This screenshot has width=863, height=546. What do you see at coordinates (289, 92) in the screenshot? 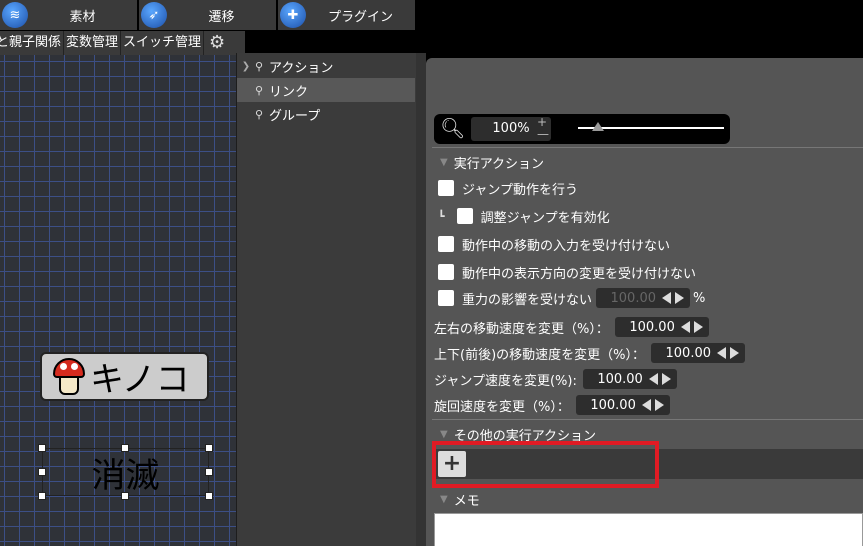
I see `tree-item-label: リンク` at bounding box center [289, 92].